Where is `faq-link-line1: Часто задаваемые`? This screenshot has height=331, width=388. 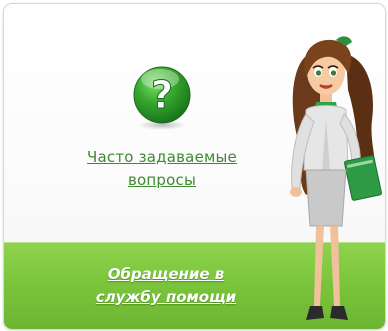 faq-link-line1: Часто задаваемые is located at coordinates (162, 157).